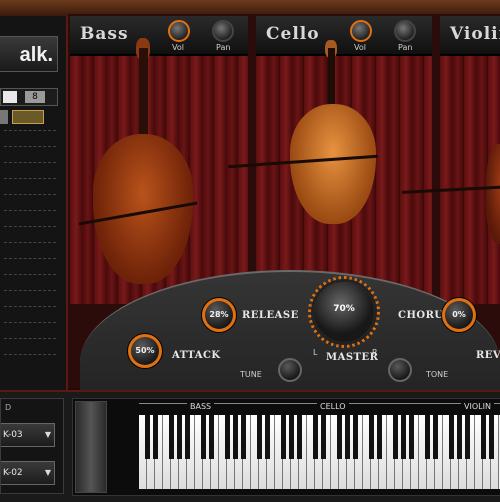 This screenshot has width=500, height=502. What do you see at coordinates (91, 447) in the screenshot?
I see `pitch-wheel` at bounding box center [91, 447].